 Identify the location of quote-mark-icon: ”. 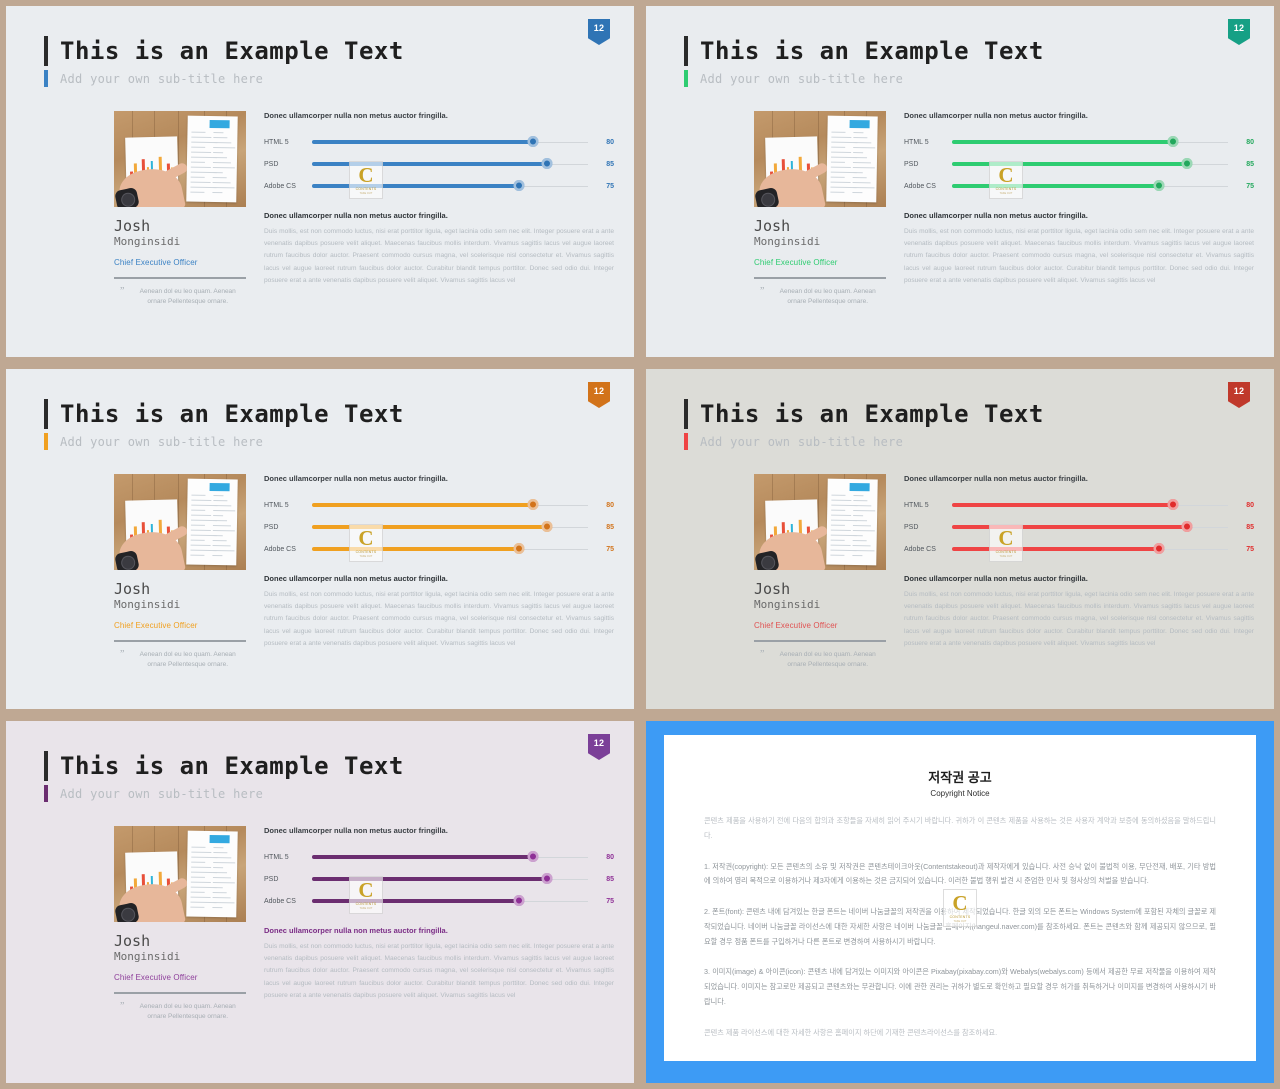
(762, 291).